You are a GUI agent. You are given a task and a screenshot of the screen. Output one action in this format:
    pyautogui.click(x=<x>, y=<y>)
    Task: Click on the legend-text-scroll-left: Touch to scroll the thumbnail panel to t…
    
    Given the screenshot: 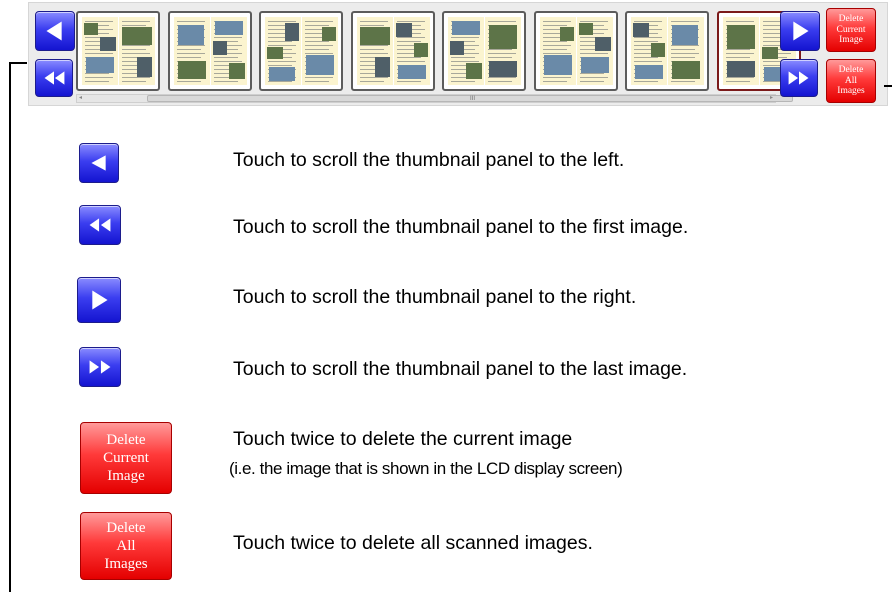 What is the action you would take?
    pyautogui.click(x=429, y=160)
    